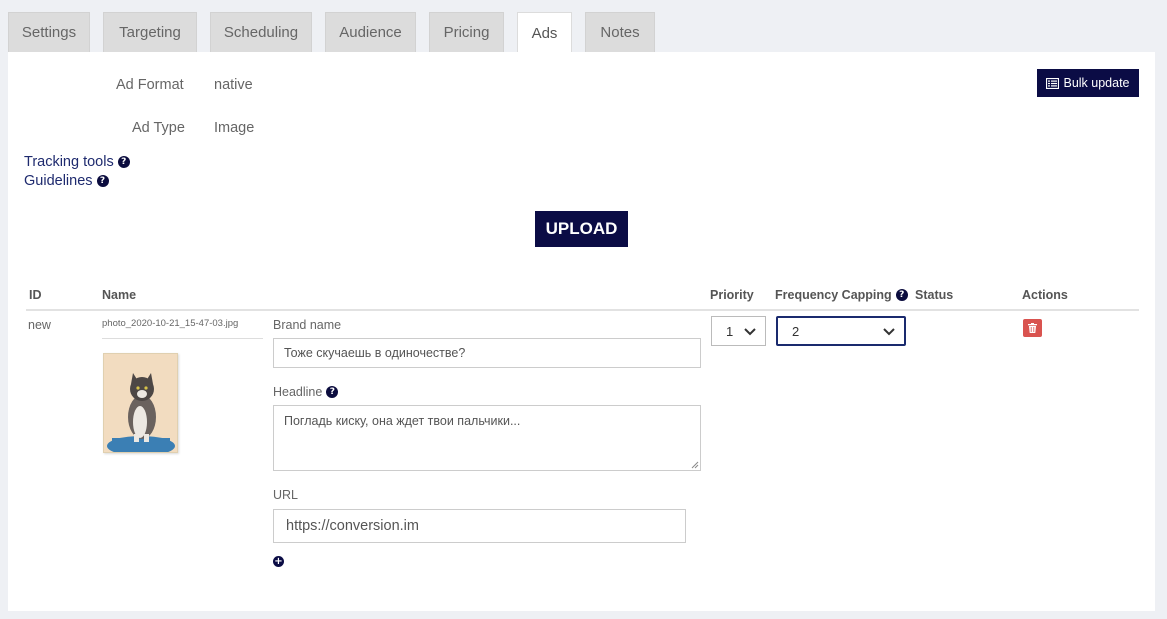 The height and width of the screenshot is (619, 1167). I want to click on url-input: https://conversion.im, so click(479, 526).